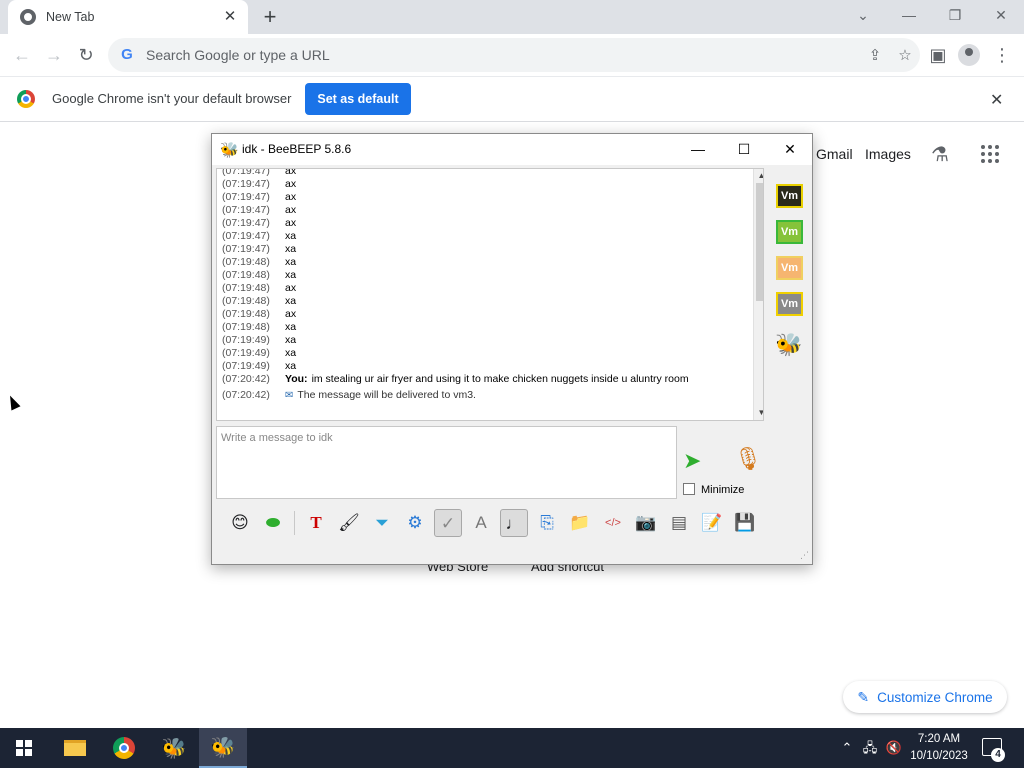 Image resolution: width=1024 pixels, height=768 pixels. I want to click on google-apps-icon, so click(990, 154).